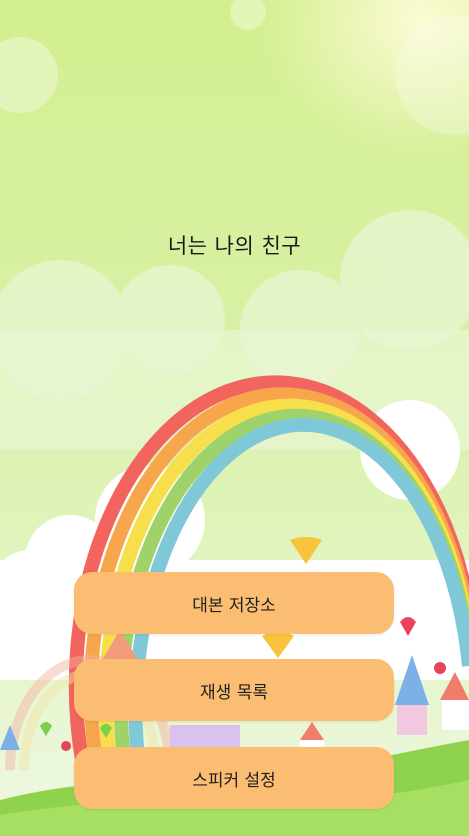 This screenshot has width=469, height=836. I want to click on page-title: 너는 나의 친구, so click(234, 246).